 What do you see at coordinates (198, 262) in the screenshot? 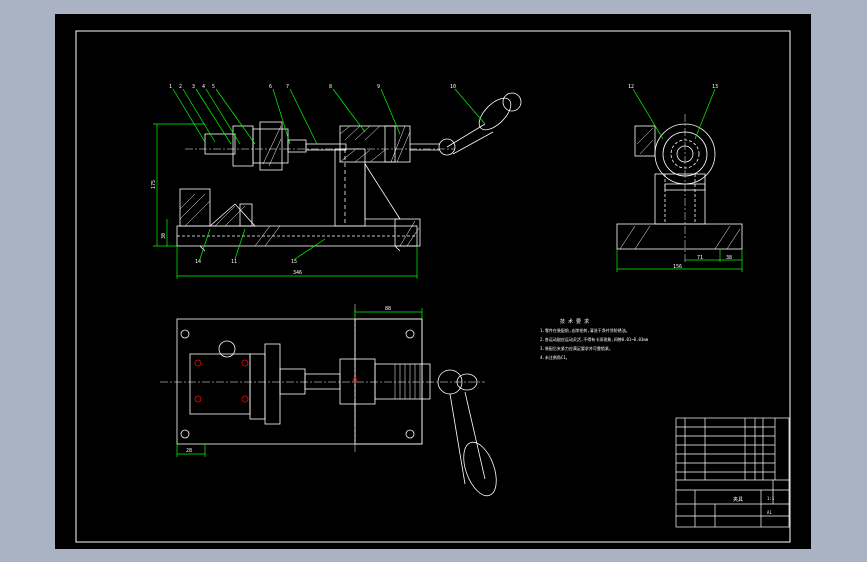
I see `balloon-14: 14` at bounding box center [198, 262].